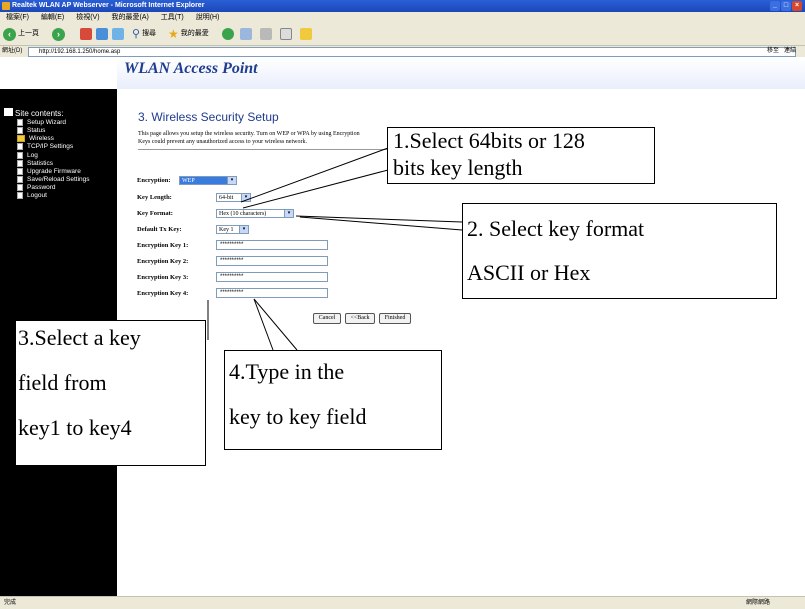 The image size is (805, 609). I want to click on callout-3: 3.Select a key field from key1 to key4, so click(110, 393).